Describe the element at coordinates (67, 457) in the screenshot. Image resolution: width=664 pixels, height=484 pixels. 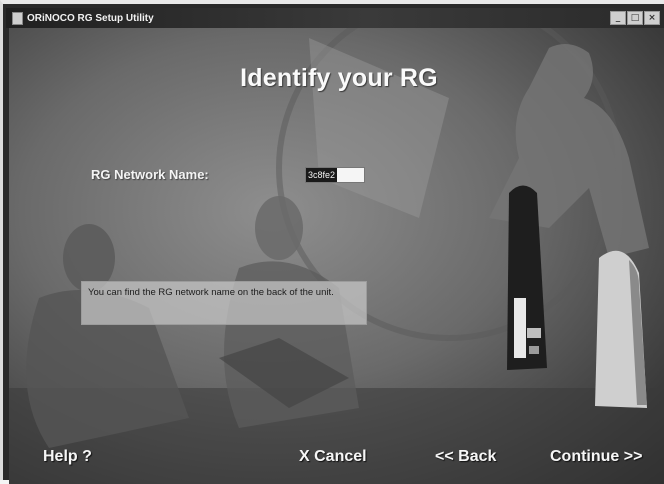
I see `help-button: Help ?` at that location.